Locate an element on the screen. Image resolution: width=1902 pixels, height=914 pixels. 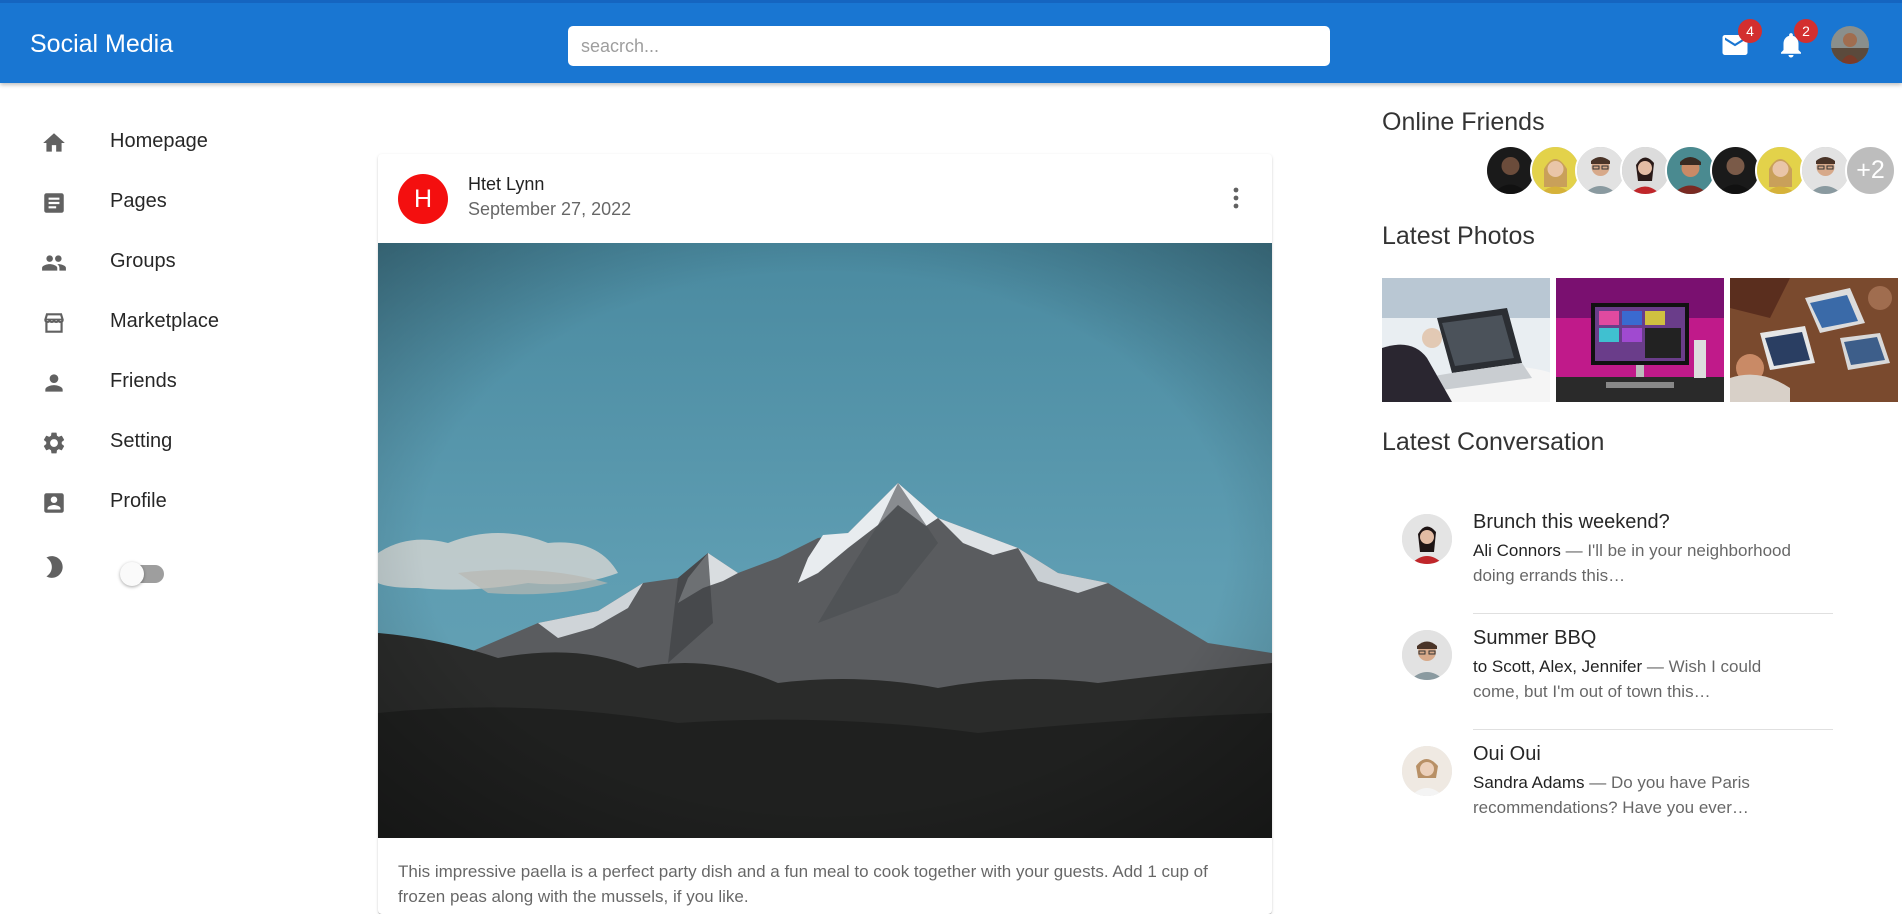
sidebar-item-label: Profile is located at coordinates (138, 501).